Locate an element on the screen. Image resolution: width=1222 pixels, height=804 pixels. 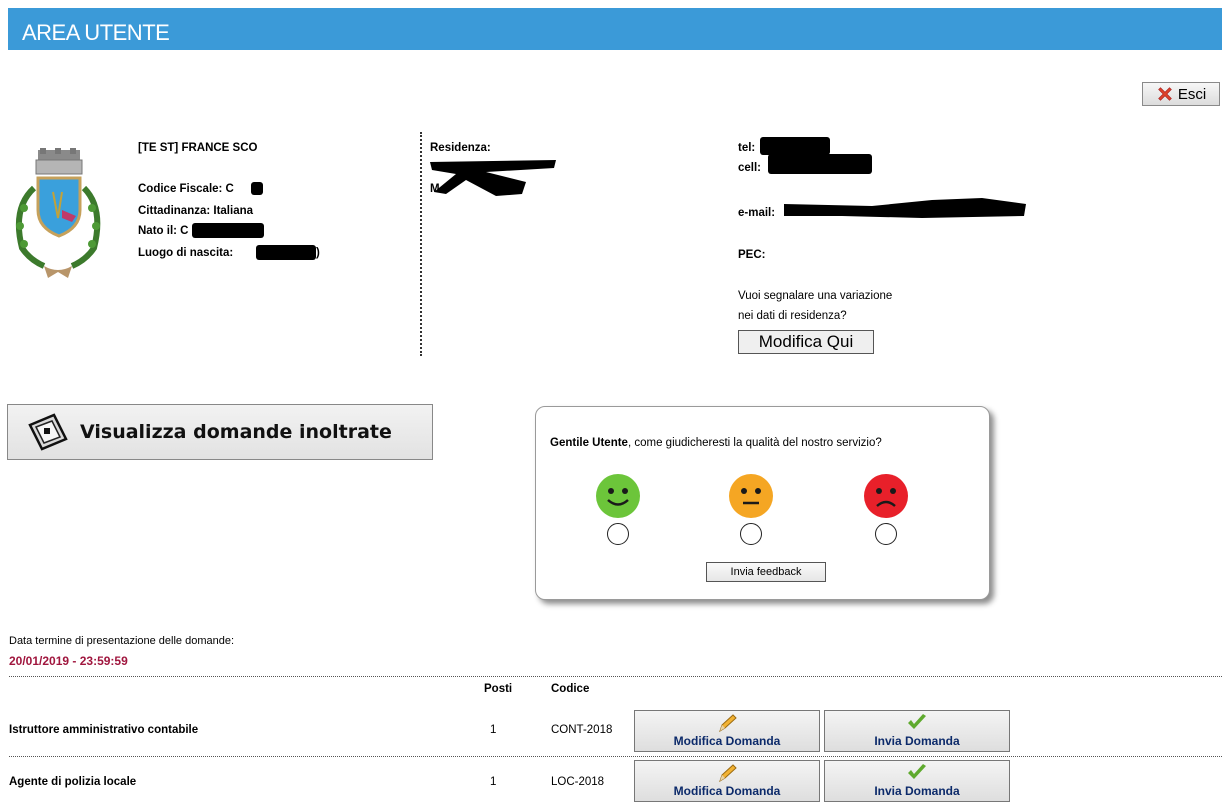
neutral-face-icon is located at coordinates (751, 496).